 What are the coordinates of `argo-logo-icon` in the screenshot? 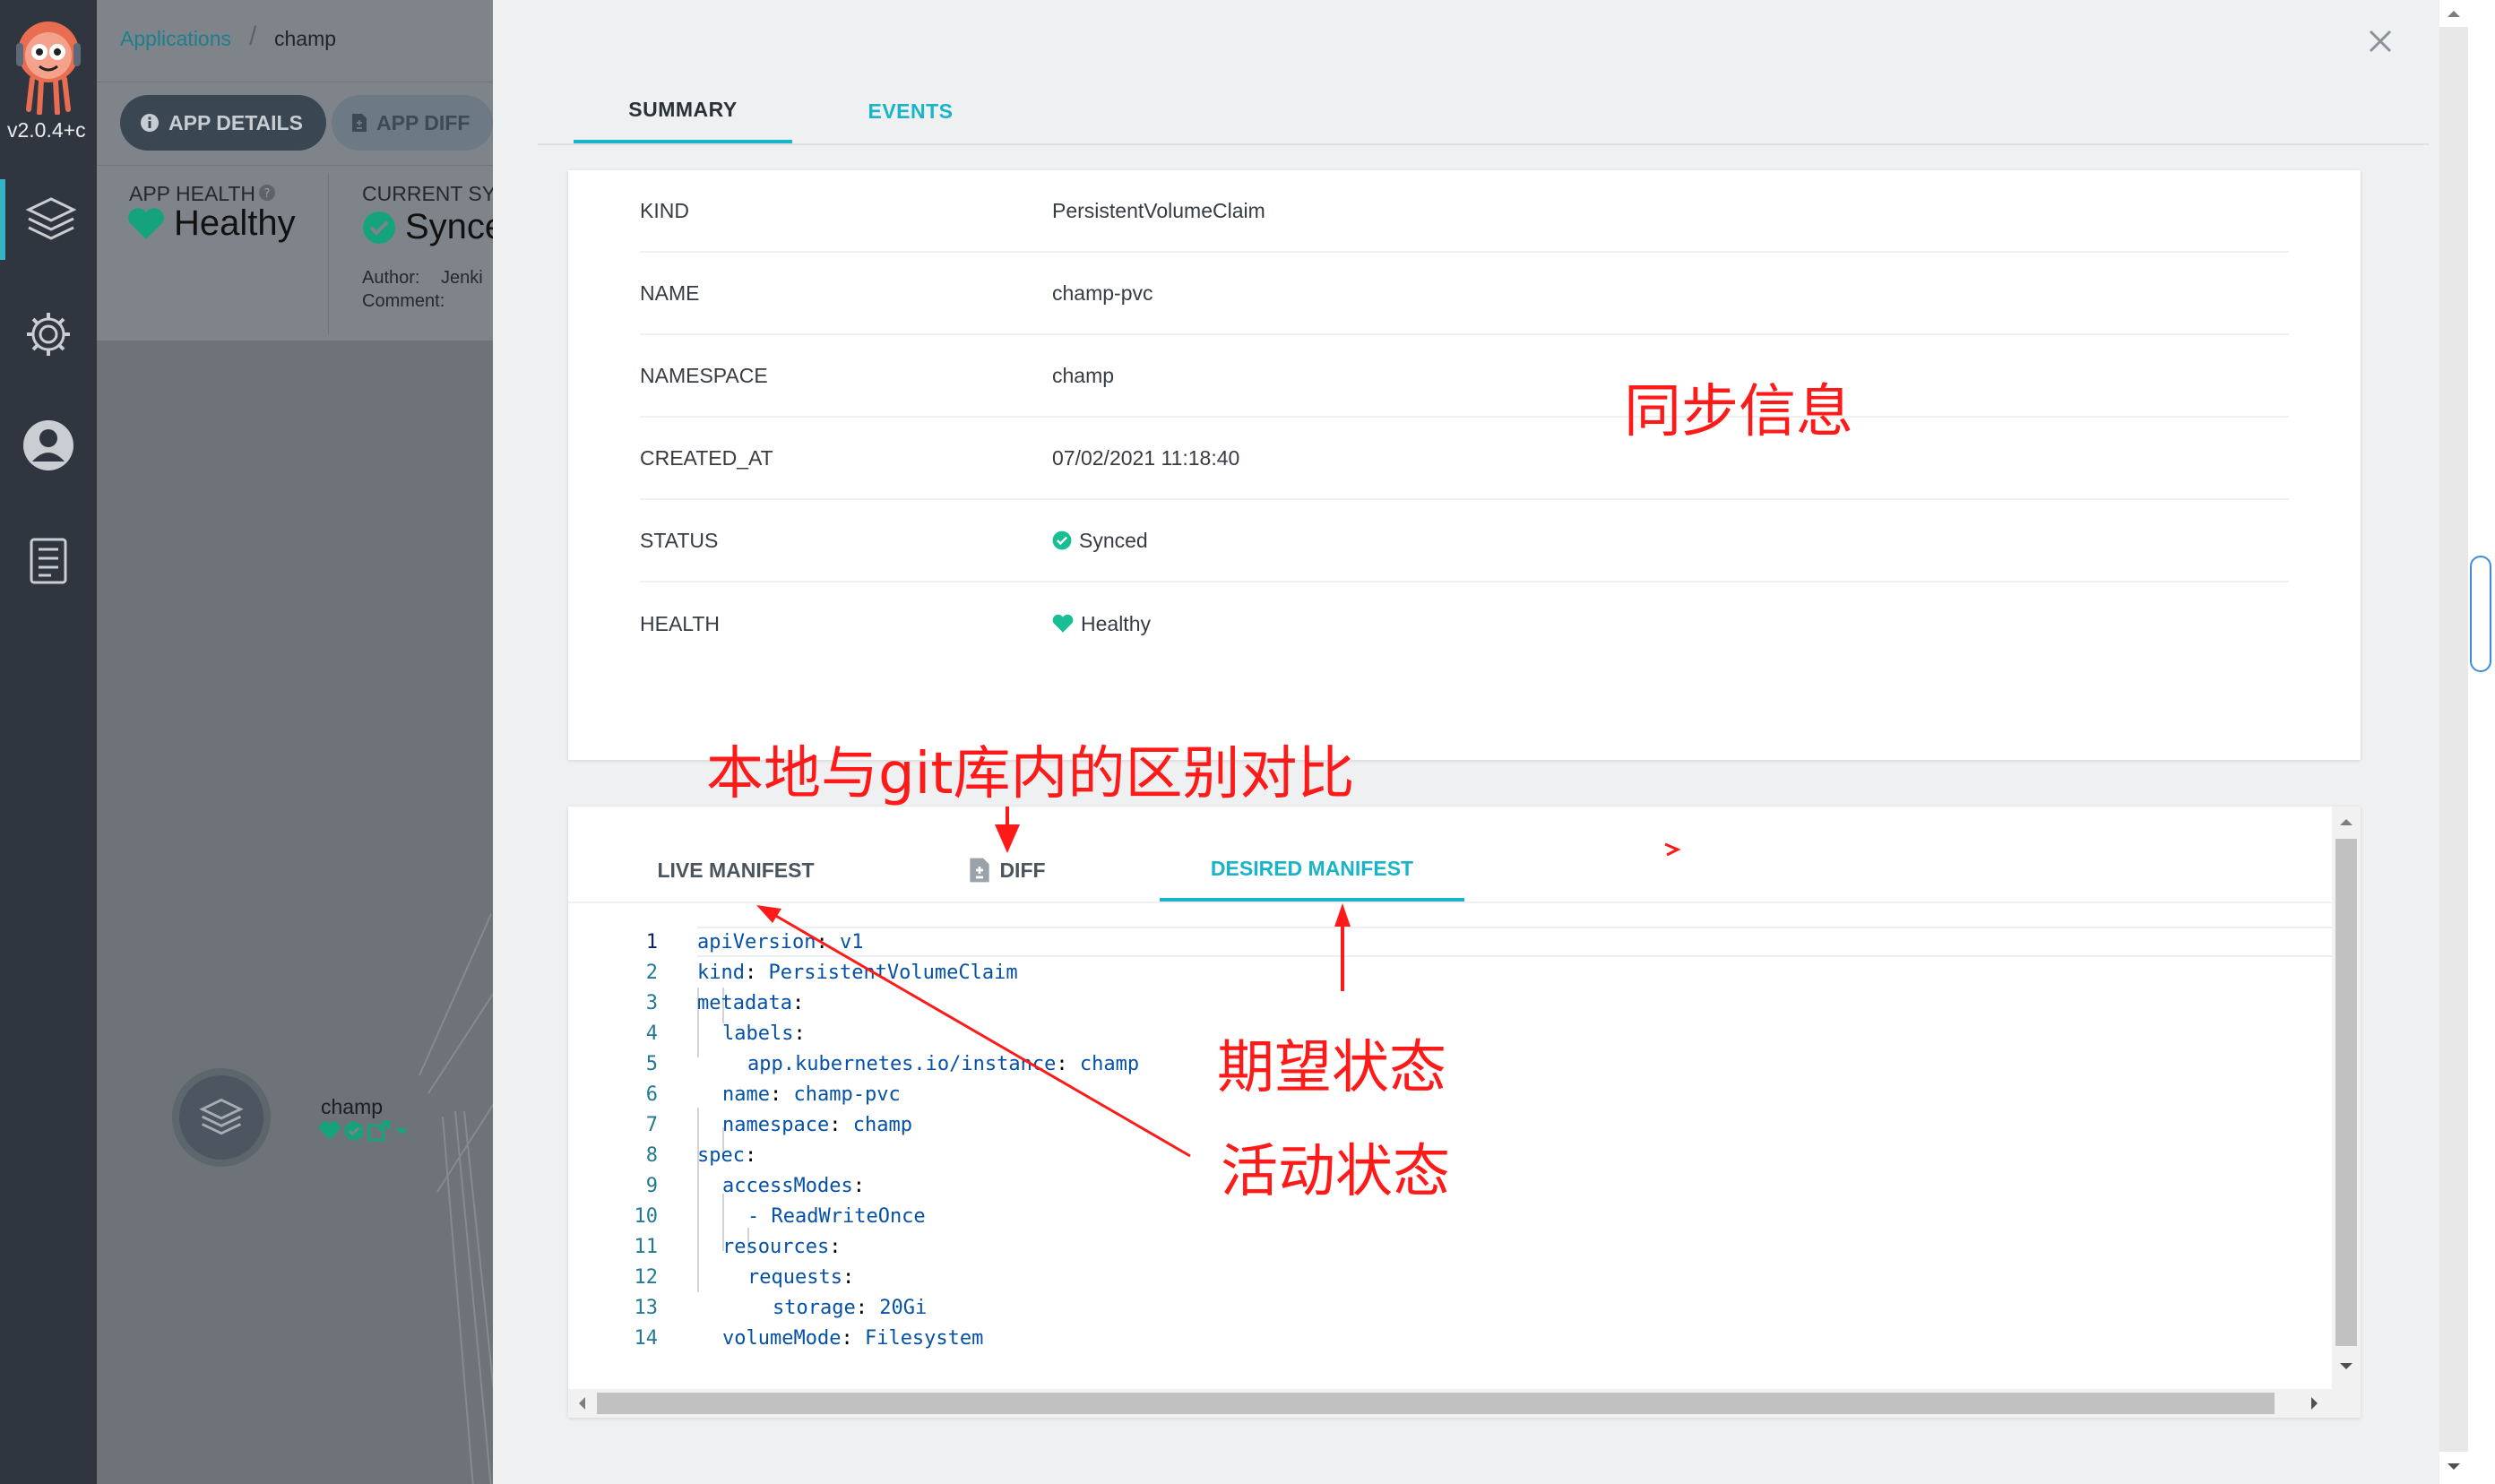 It's located at (48, 65).